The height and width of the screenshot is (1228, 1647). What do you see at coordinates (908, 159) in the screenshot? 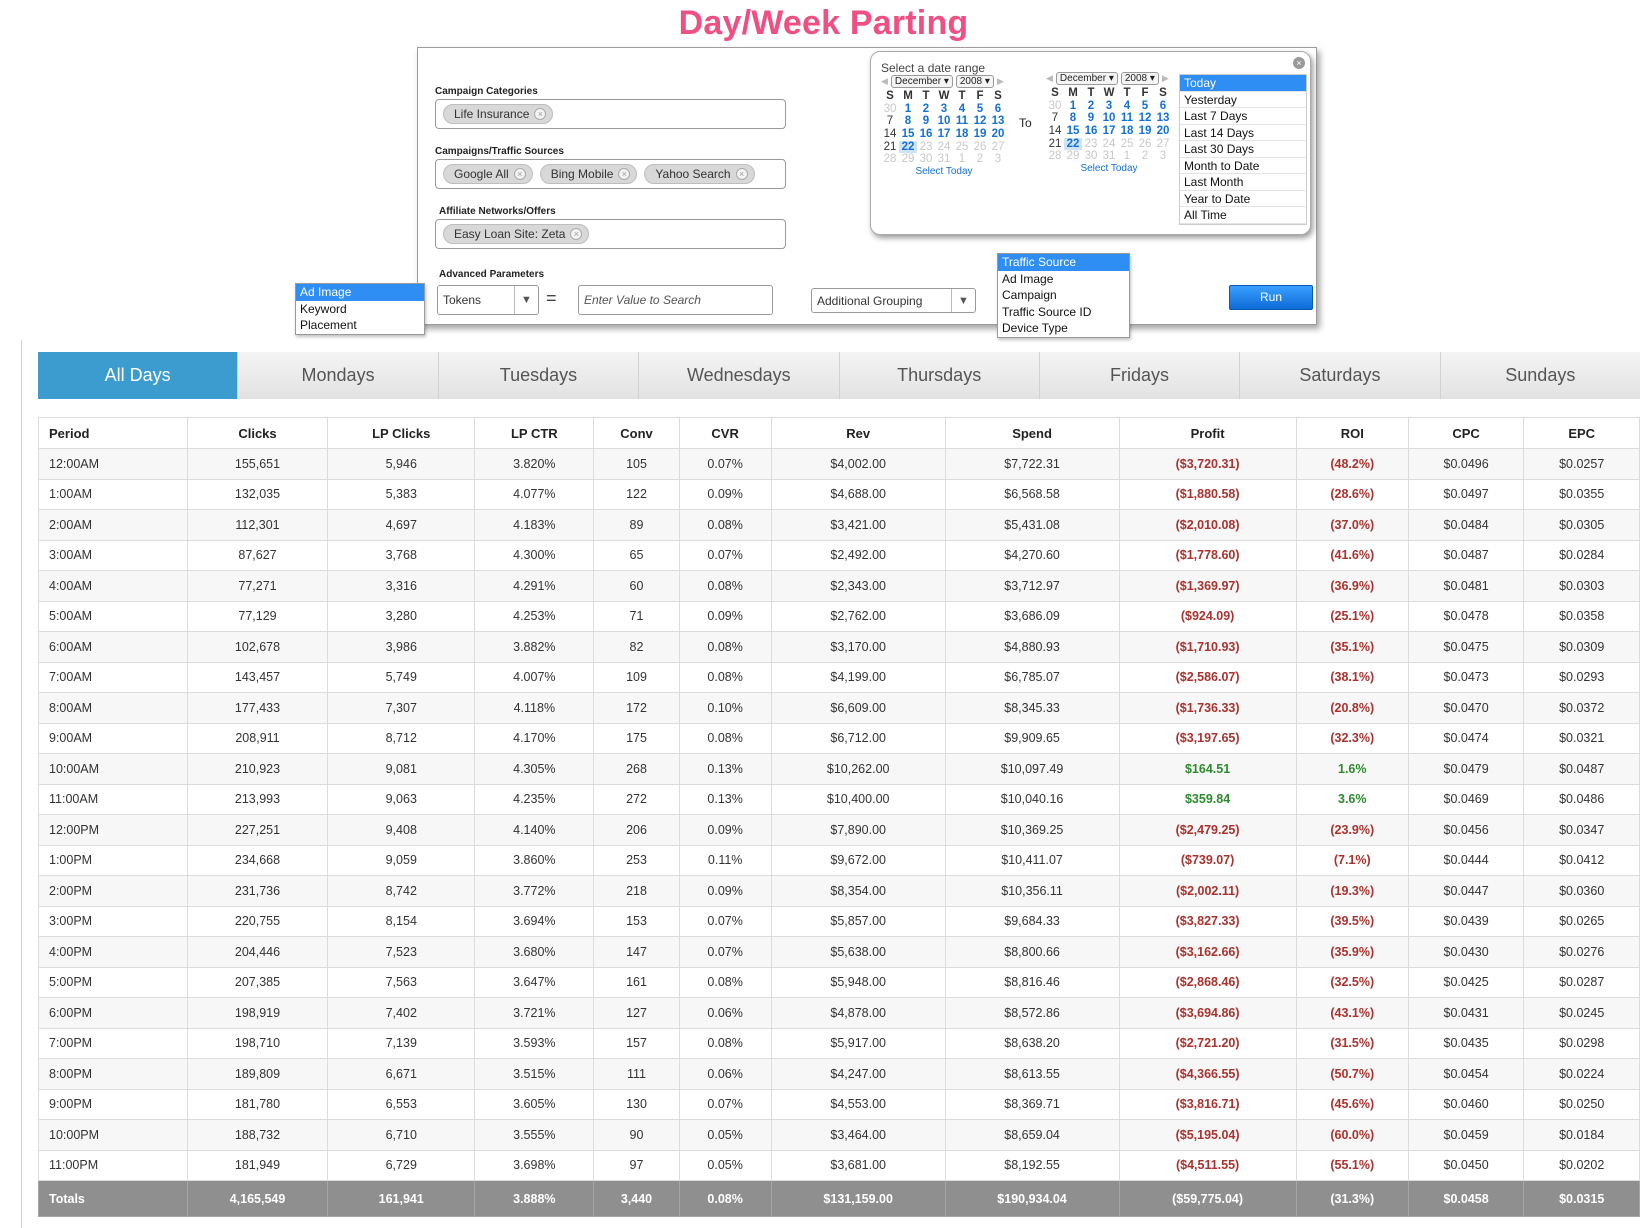
I see `calendar-day: 29` at bounding box center [908, 159].